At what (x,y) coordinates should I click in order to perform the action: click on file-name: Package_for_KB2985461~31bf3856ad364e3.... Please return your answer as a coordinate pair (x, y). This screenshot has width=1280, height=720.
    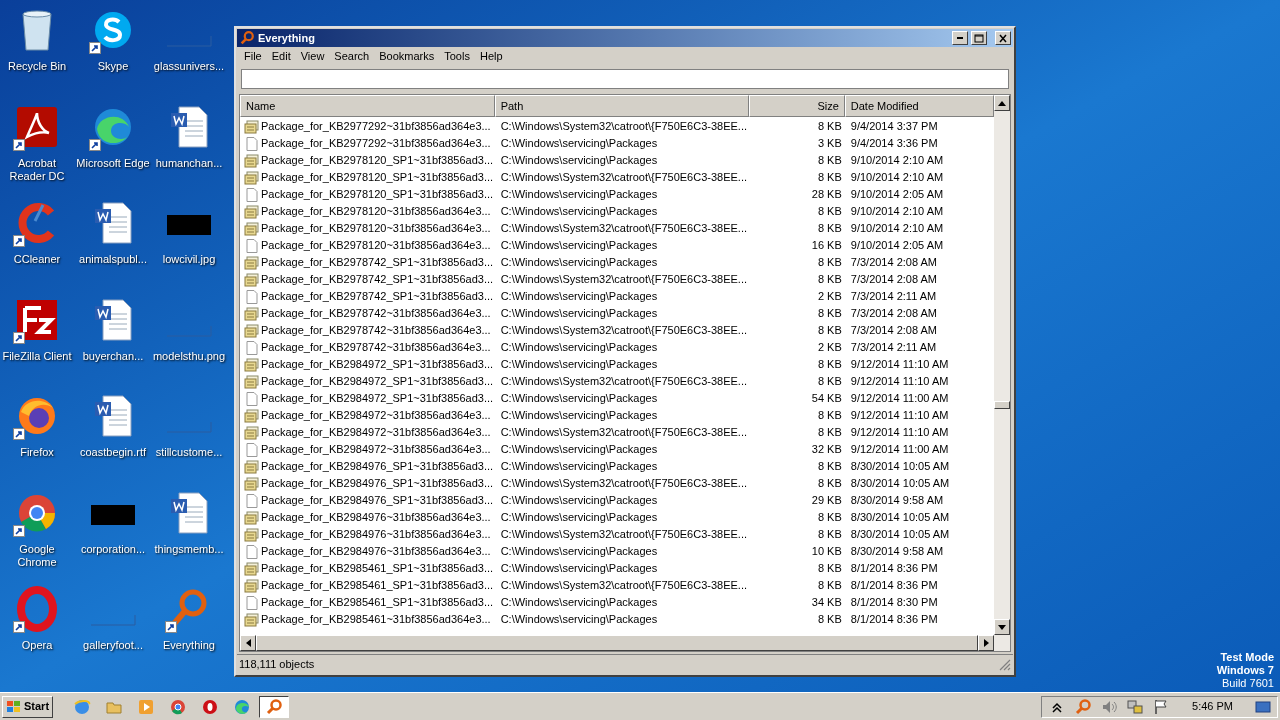
    Looking at the image, I should click on (376, 619).